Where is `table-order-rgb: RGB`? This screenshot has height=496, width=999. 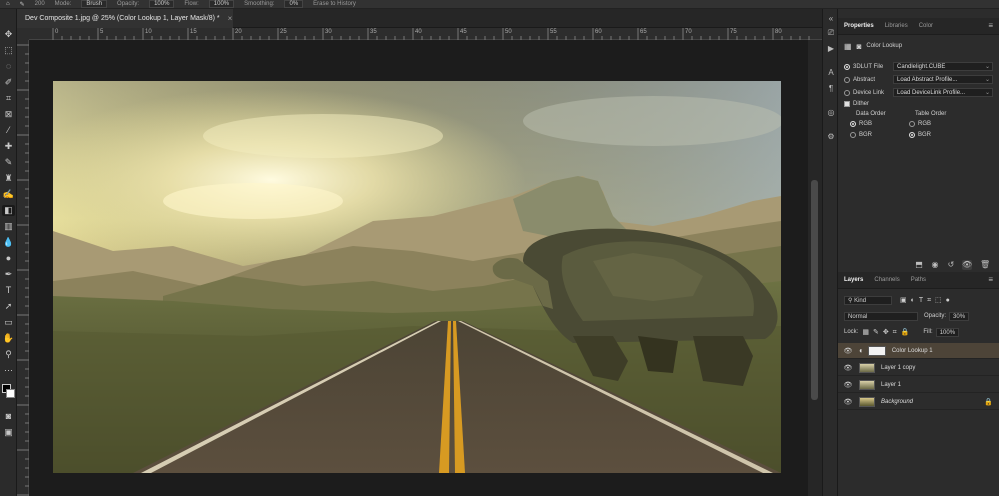
table-order-rgb: RGB is located at coordinates (920, 124).